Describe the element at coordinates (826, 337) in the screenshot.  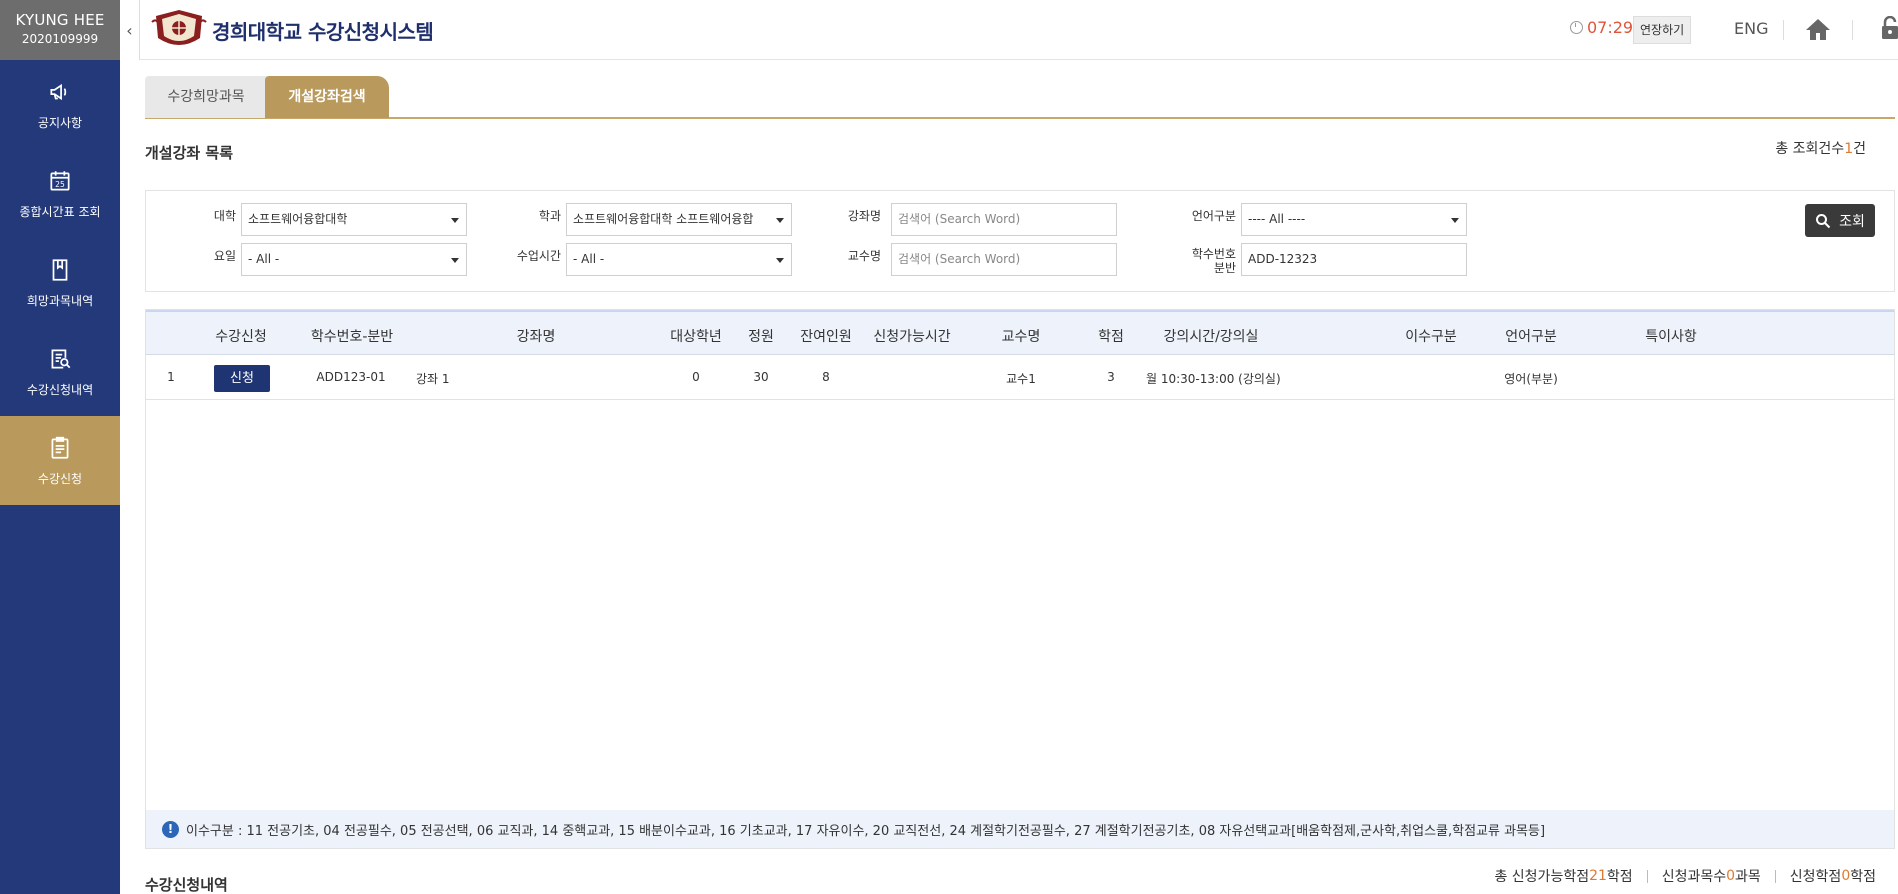
I see `column-header: 잔여인원` at that location.